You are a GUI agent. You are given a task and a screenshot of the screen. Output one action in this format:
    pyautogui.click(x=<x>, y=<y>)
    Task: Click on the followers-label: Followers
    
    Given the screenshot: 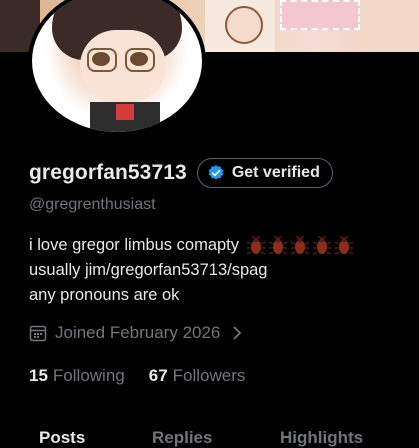 What is the action you would take?
    pyautogui.click(x=209, y=375)
    